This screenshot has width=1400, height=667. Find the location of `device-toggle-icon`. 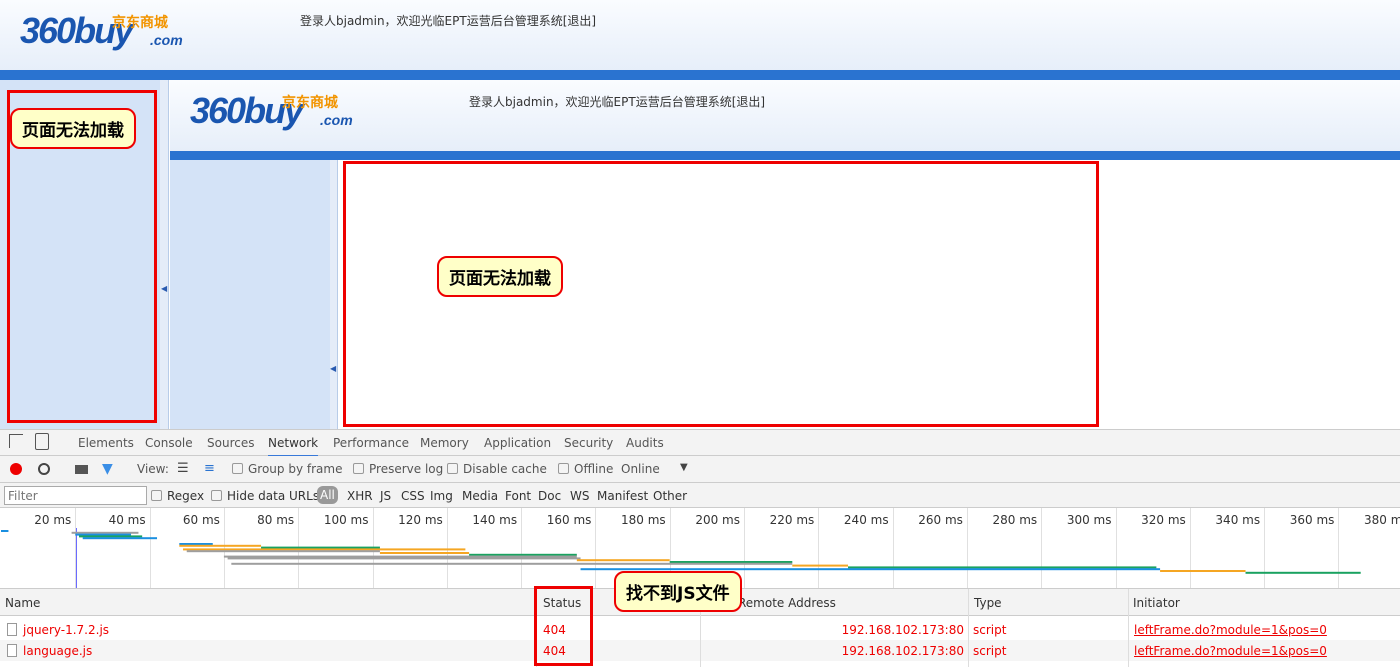

device-toggle-icon is located at coordinates (42, 441).